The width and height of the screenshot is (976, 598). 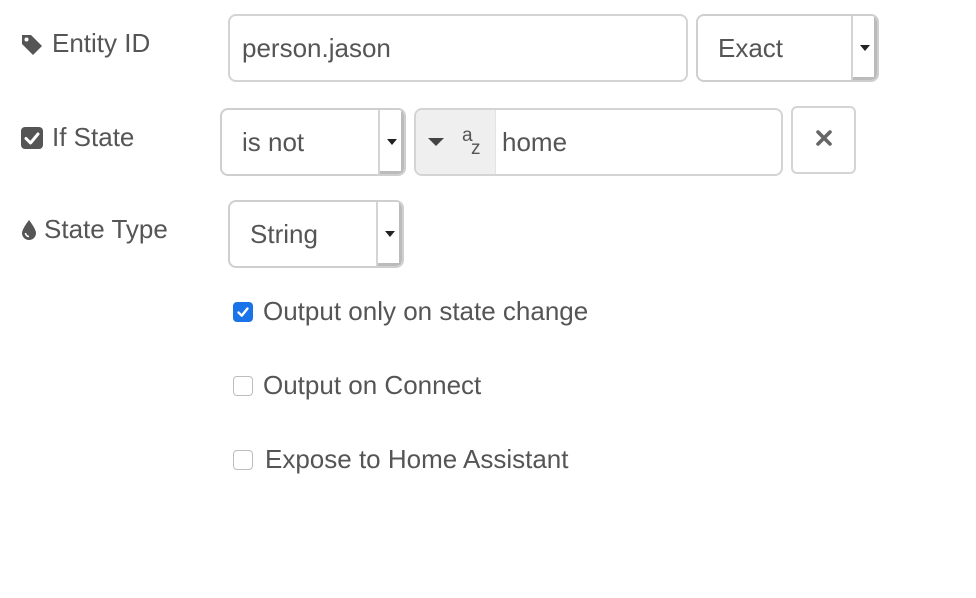 I want to click on if-state-label-group: If State, so click(x=77, y=137).